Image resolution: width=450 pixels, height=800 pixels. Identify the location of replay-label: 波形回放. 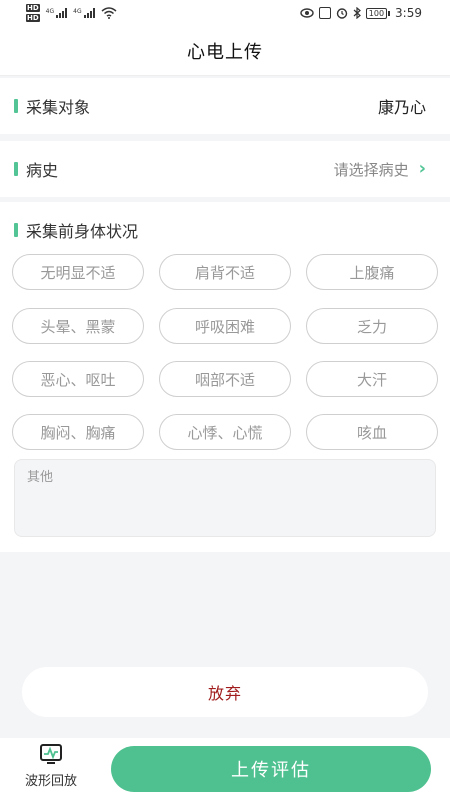
(50, 781).